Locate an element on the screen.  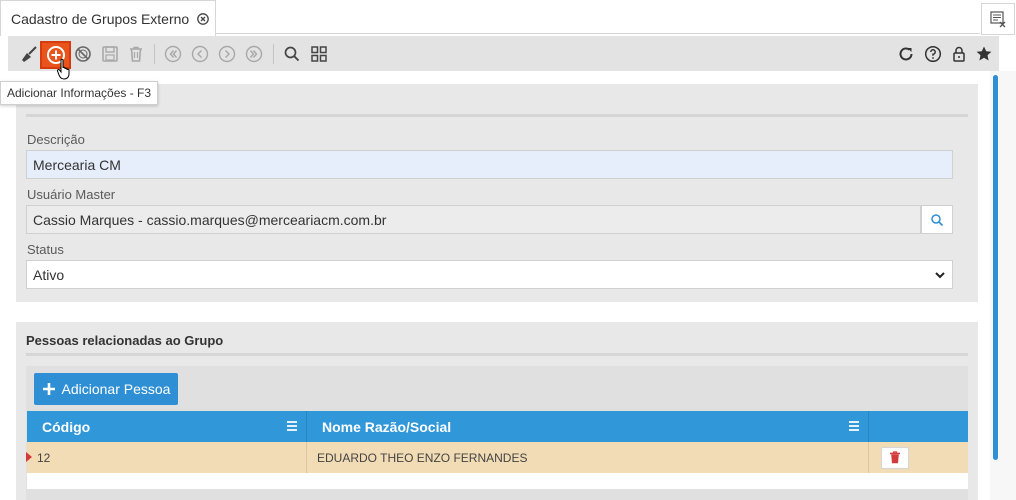
previous-record-button is located at coordinates (200, 54).